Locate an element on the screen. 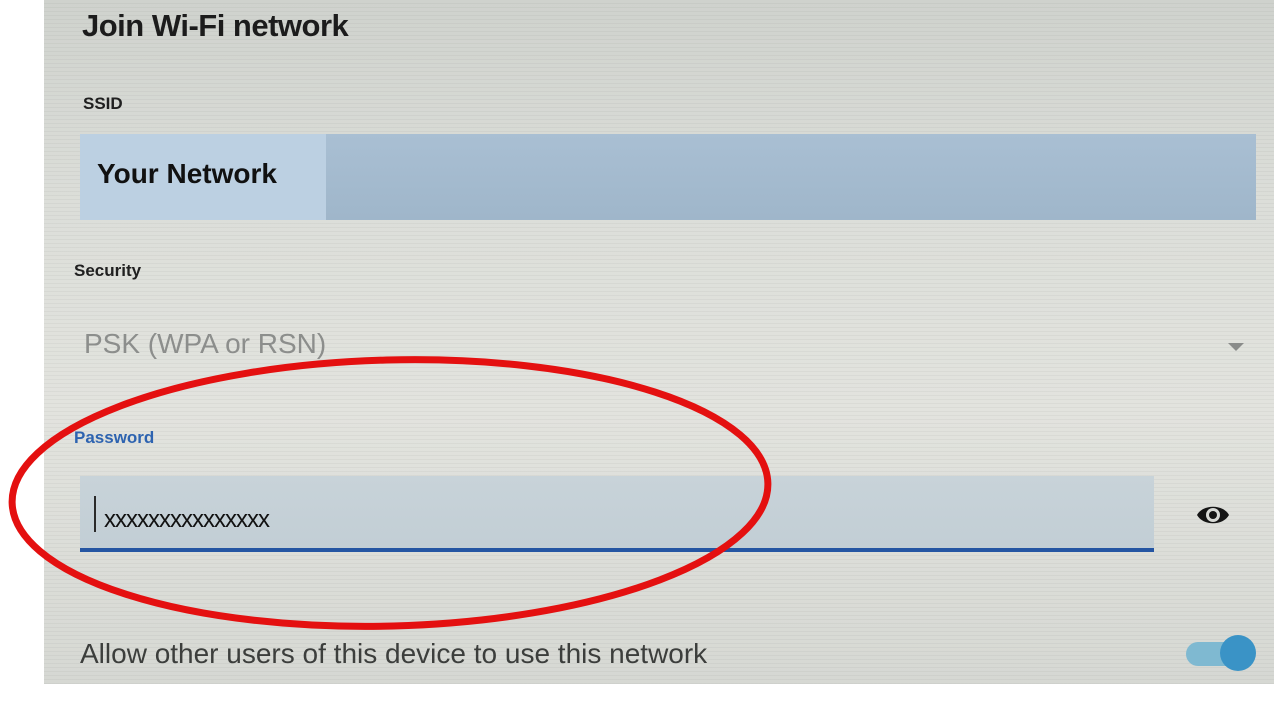 The height and width of the screenshot is (709, 1274). password-field: xxxxxxxxxxxxxxx is located at coordinates (617, 514).